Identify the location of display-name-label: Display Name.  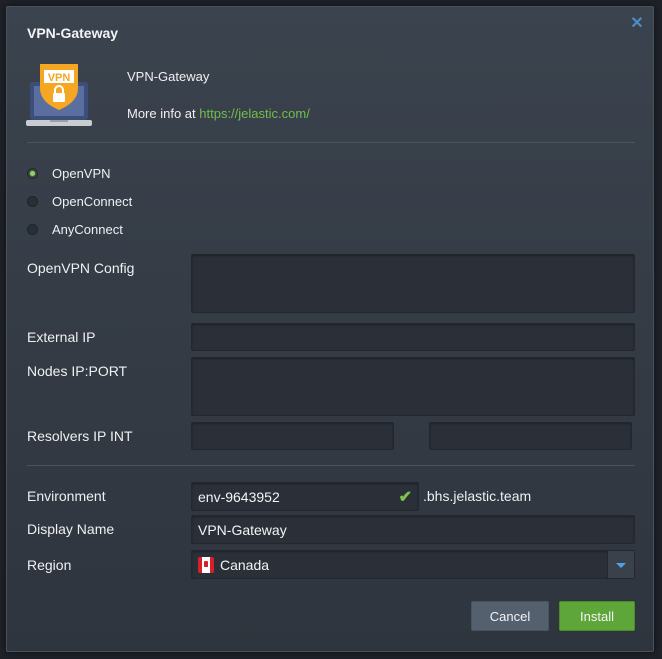
(71, 529).